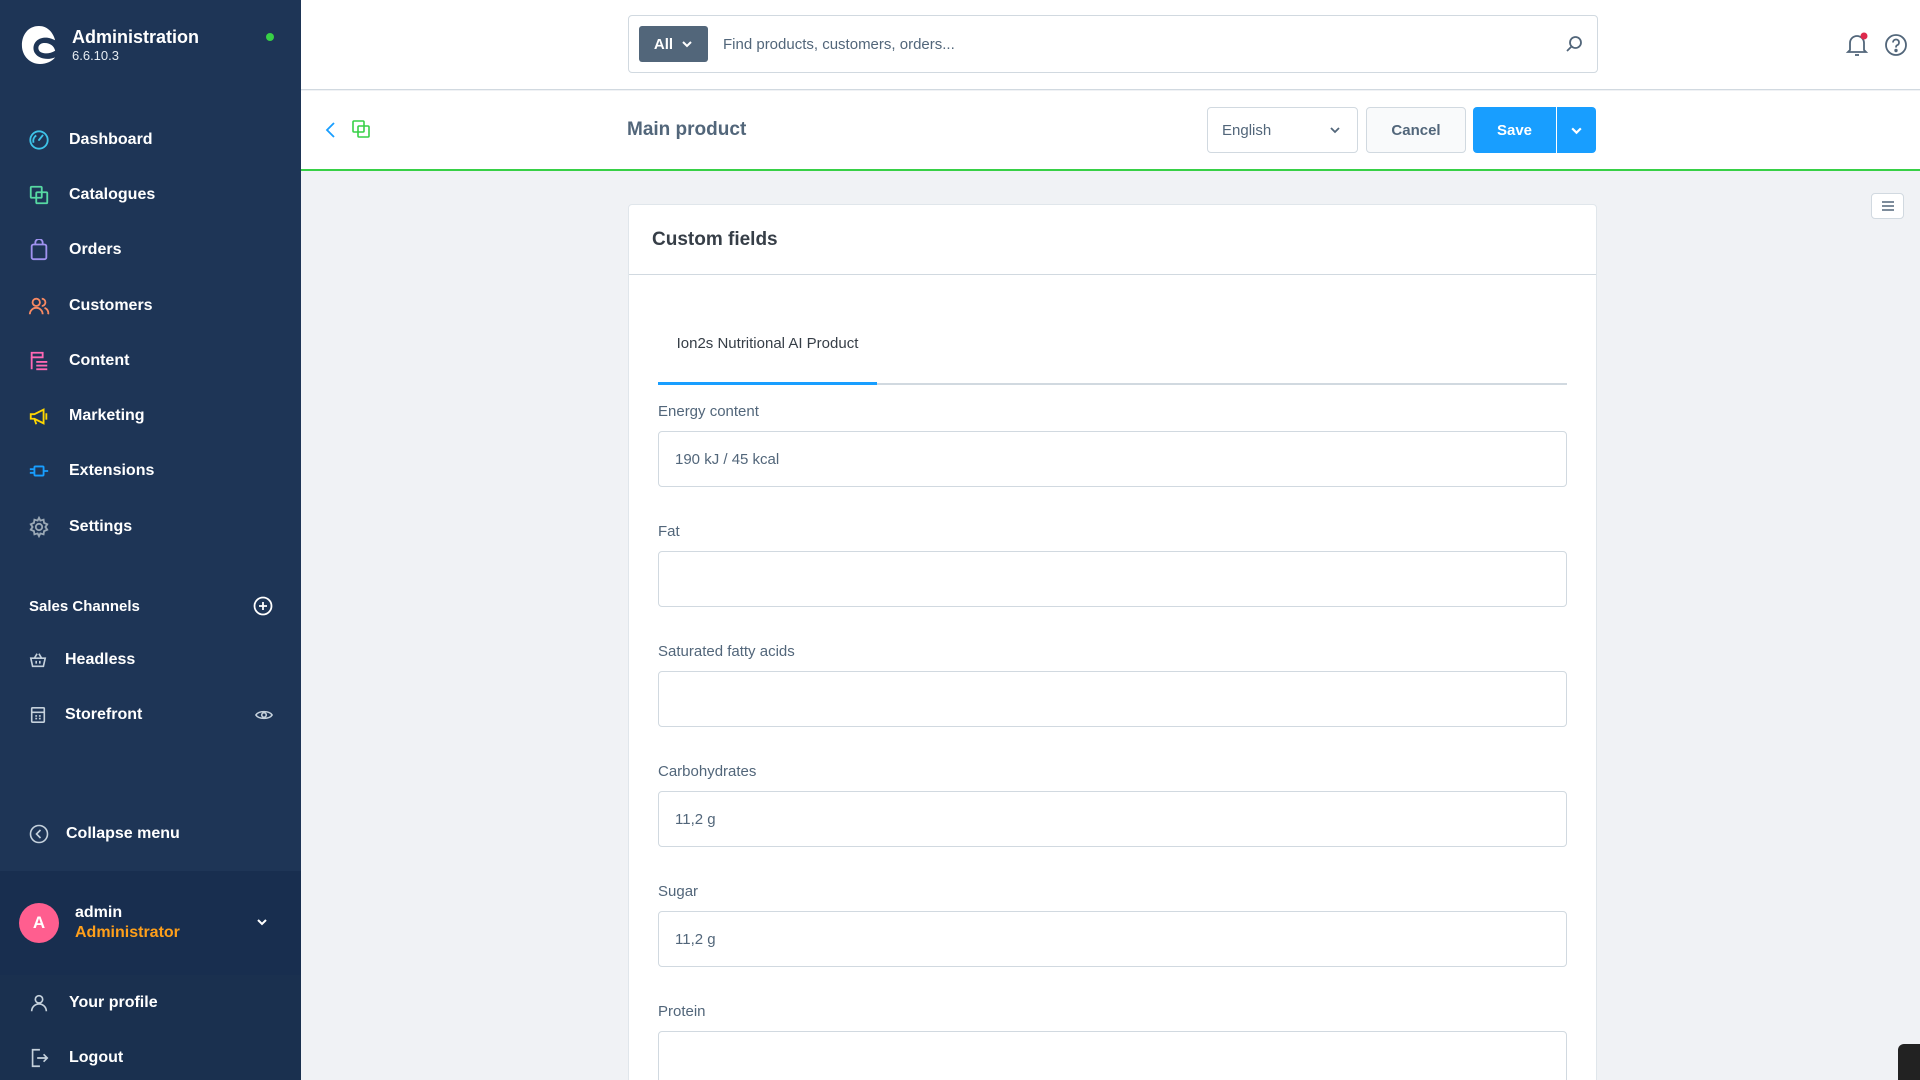 This screenshot has height=1080, width=1920. What do you see at coordinates (39, 140) in the screenshot?
I see `dashboard-icon` at bounding box center [39, 140].